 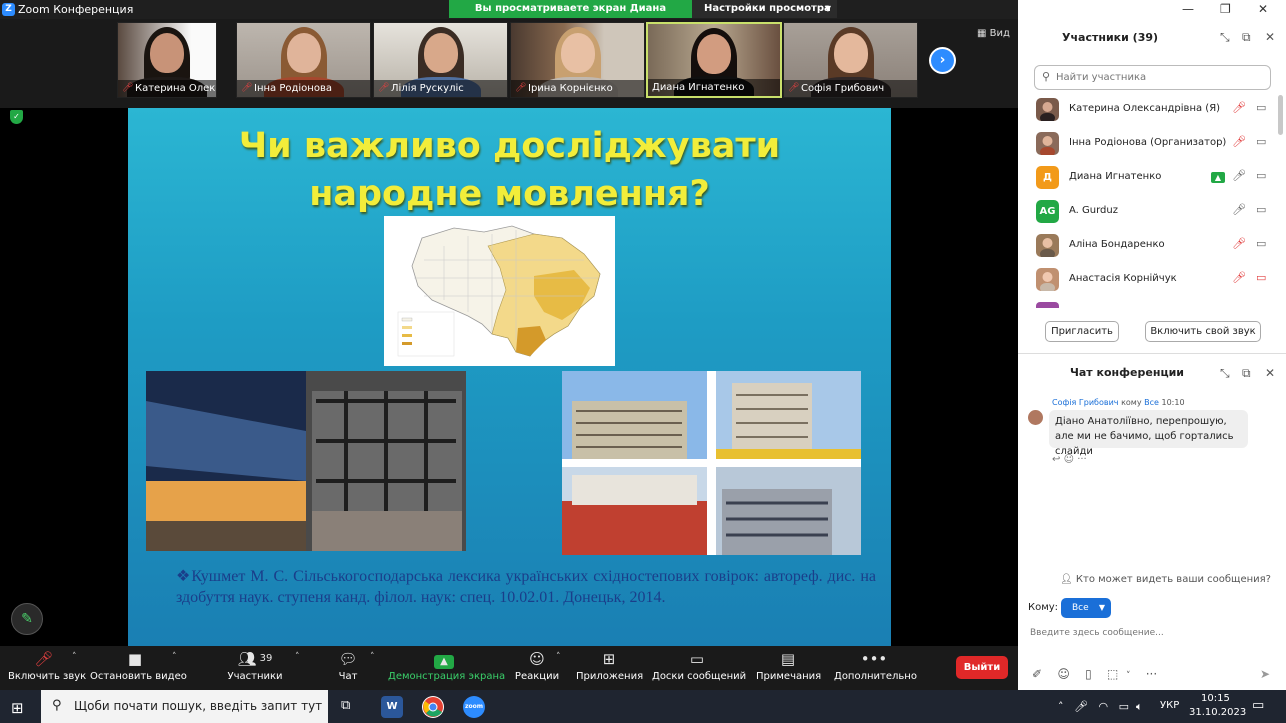 I want to click on window-title: Zoom Конференция, so click(x=76, y=9).